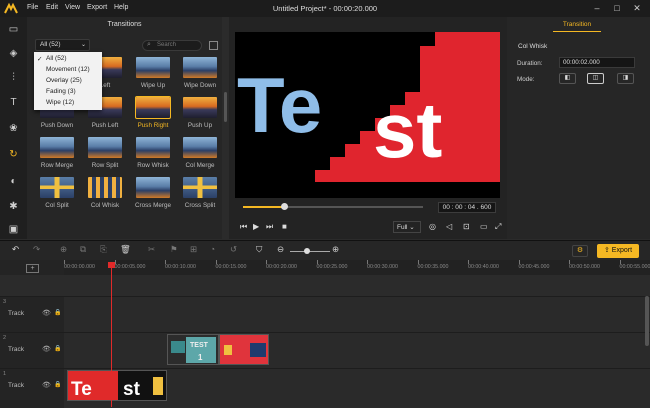  I want to click on track-header: 3 Track 👁 🔒, so click(32, 314).